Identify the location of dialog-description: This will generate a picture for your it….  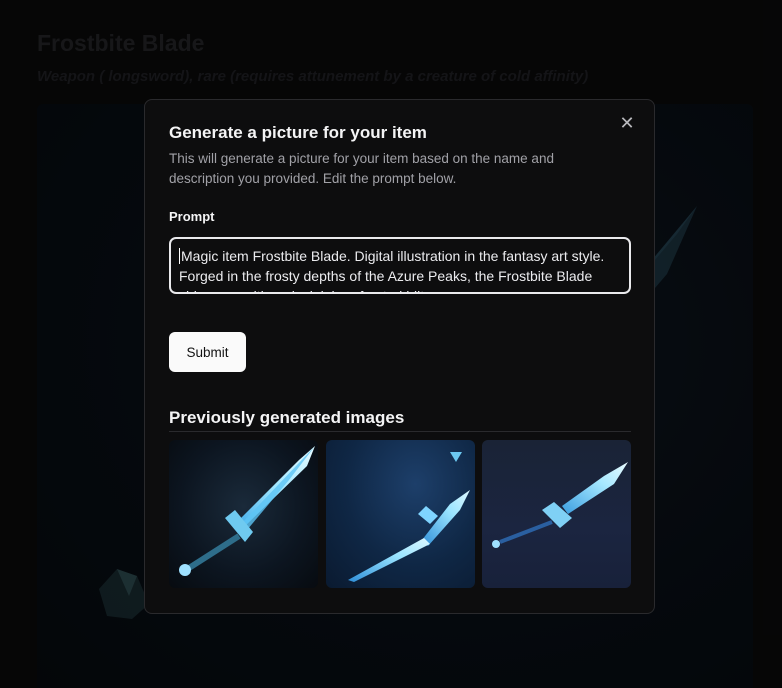
(361, 168).